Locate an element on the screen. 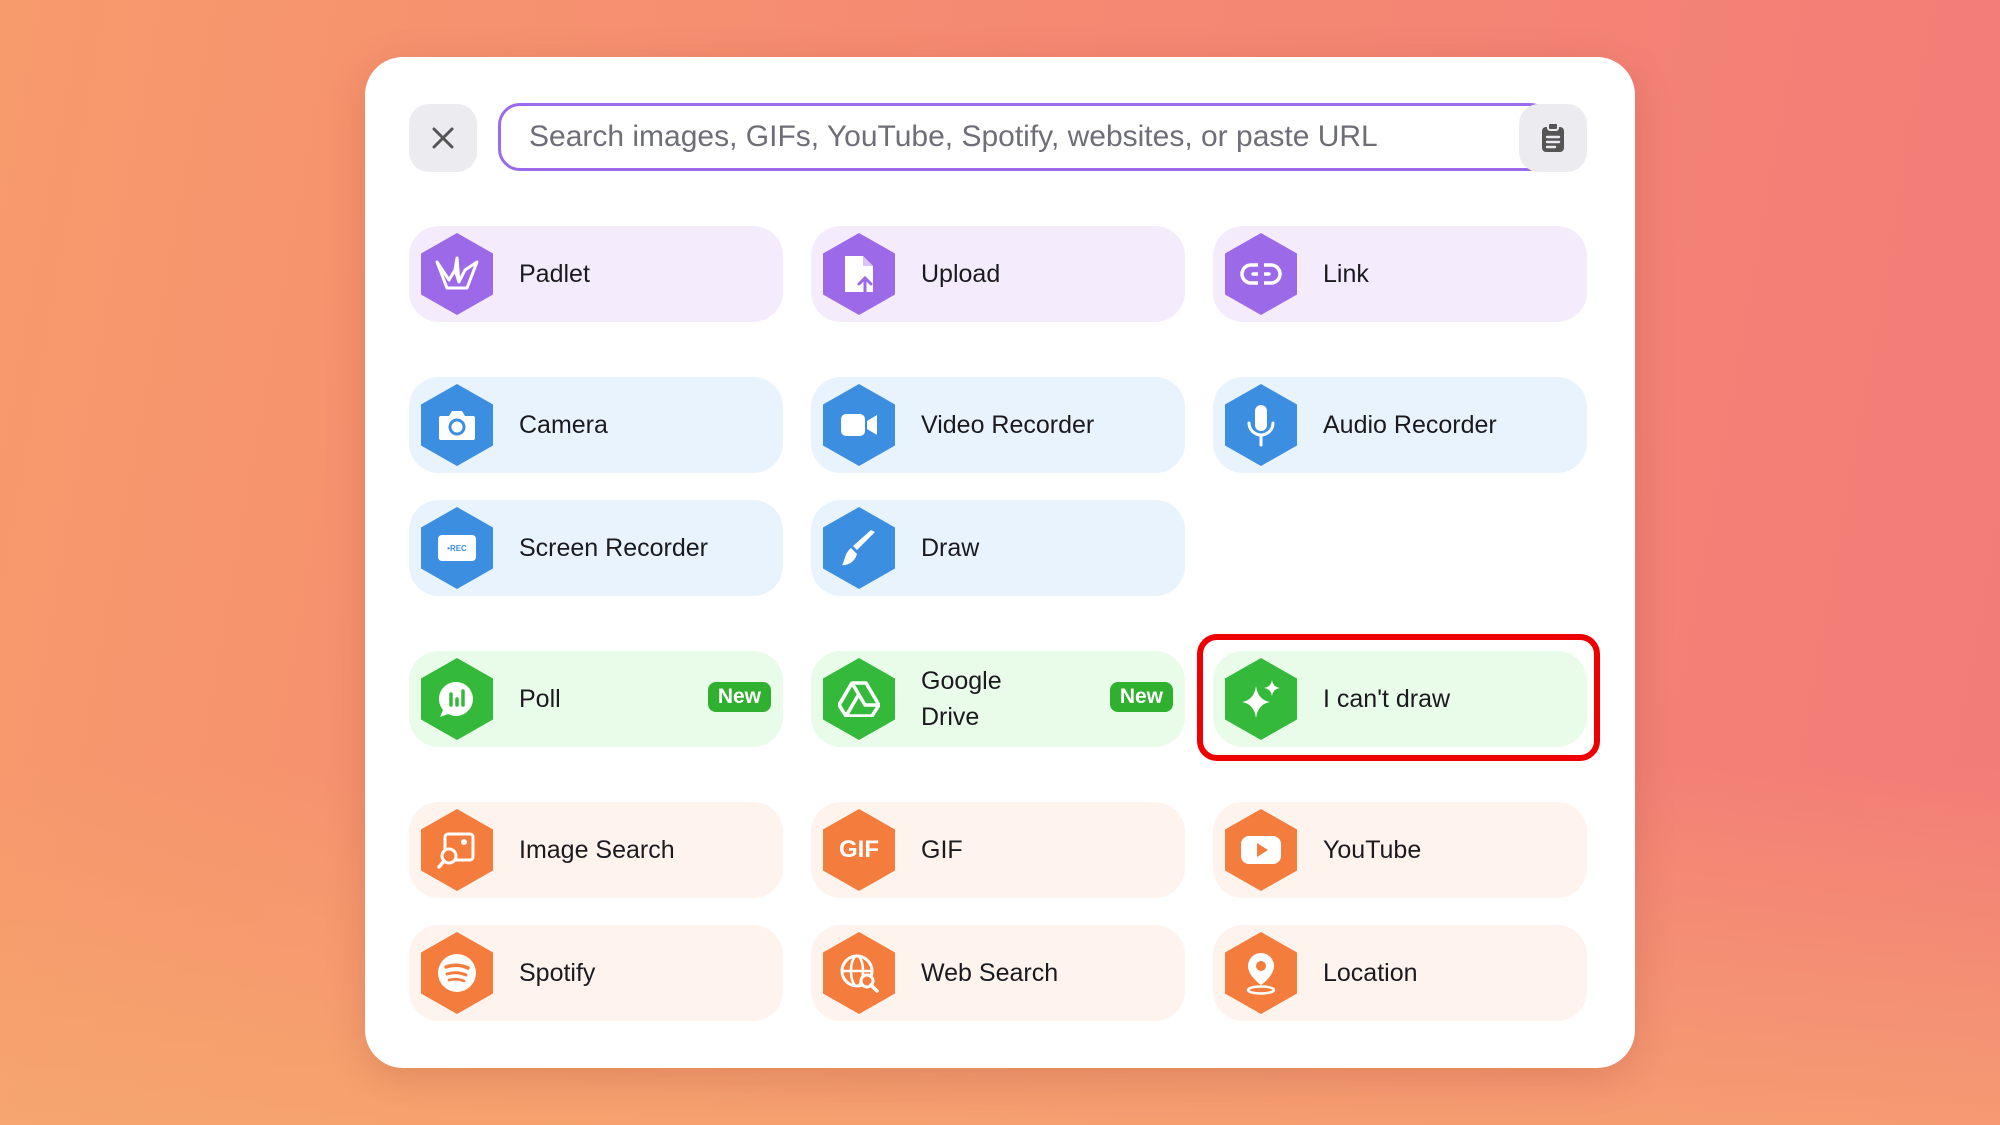 The width and height of the screenshot is (2000, 1125). tile-screen-recorder: •REC Screen Recorder is located at coordinates (596, 548).